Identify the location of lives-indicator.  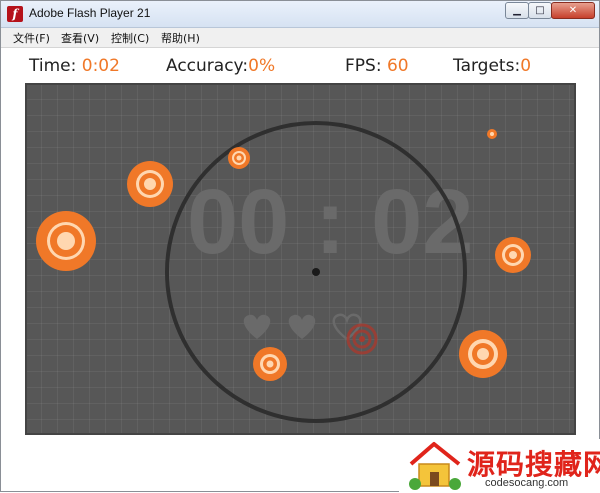
(302, 327).